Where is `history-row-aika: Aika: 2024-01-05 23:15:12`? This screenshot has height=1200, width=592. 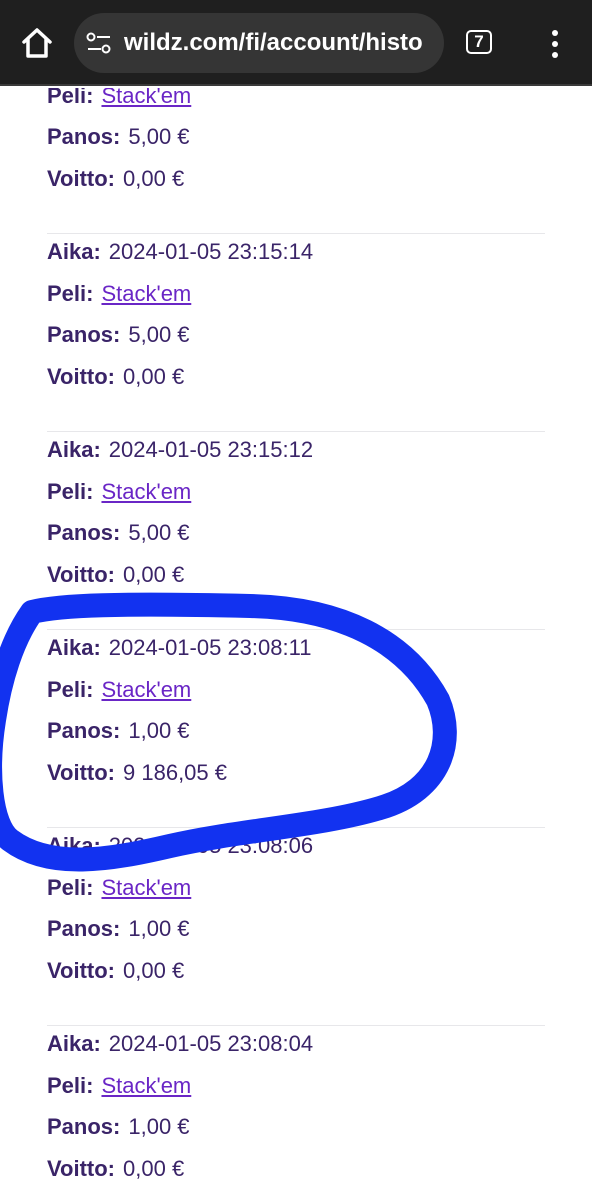 history-row-aika: Aika: 2024-01-05 23:15:12 is located at coordinates (180, 450).